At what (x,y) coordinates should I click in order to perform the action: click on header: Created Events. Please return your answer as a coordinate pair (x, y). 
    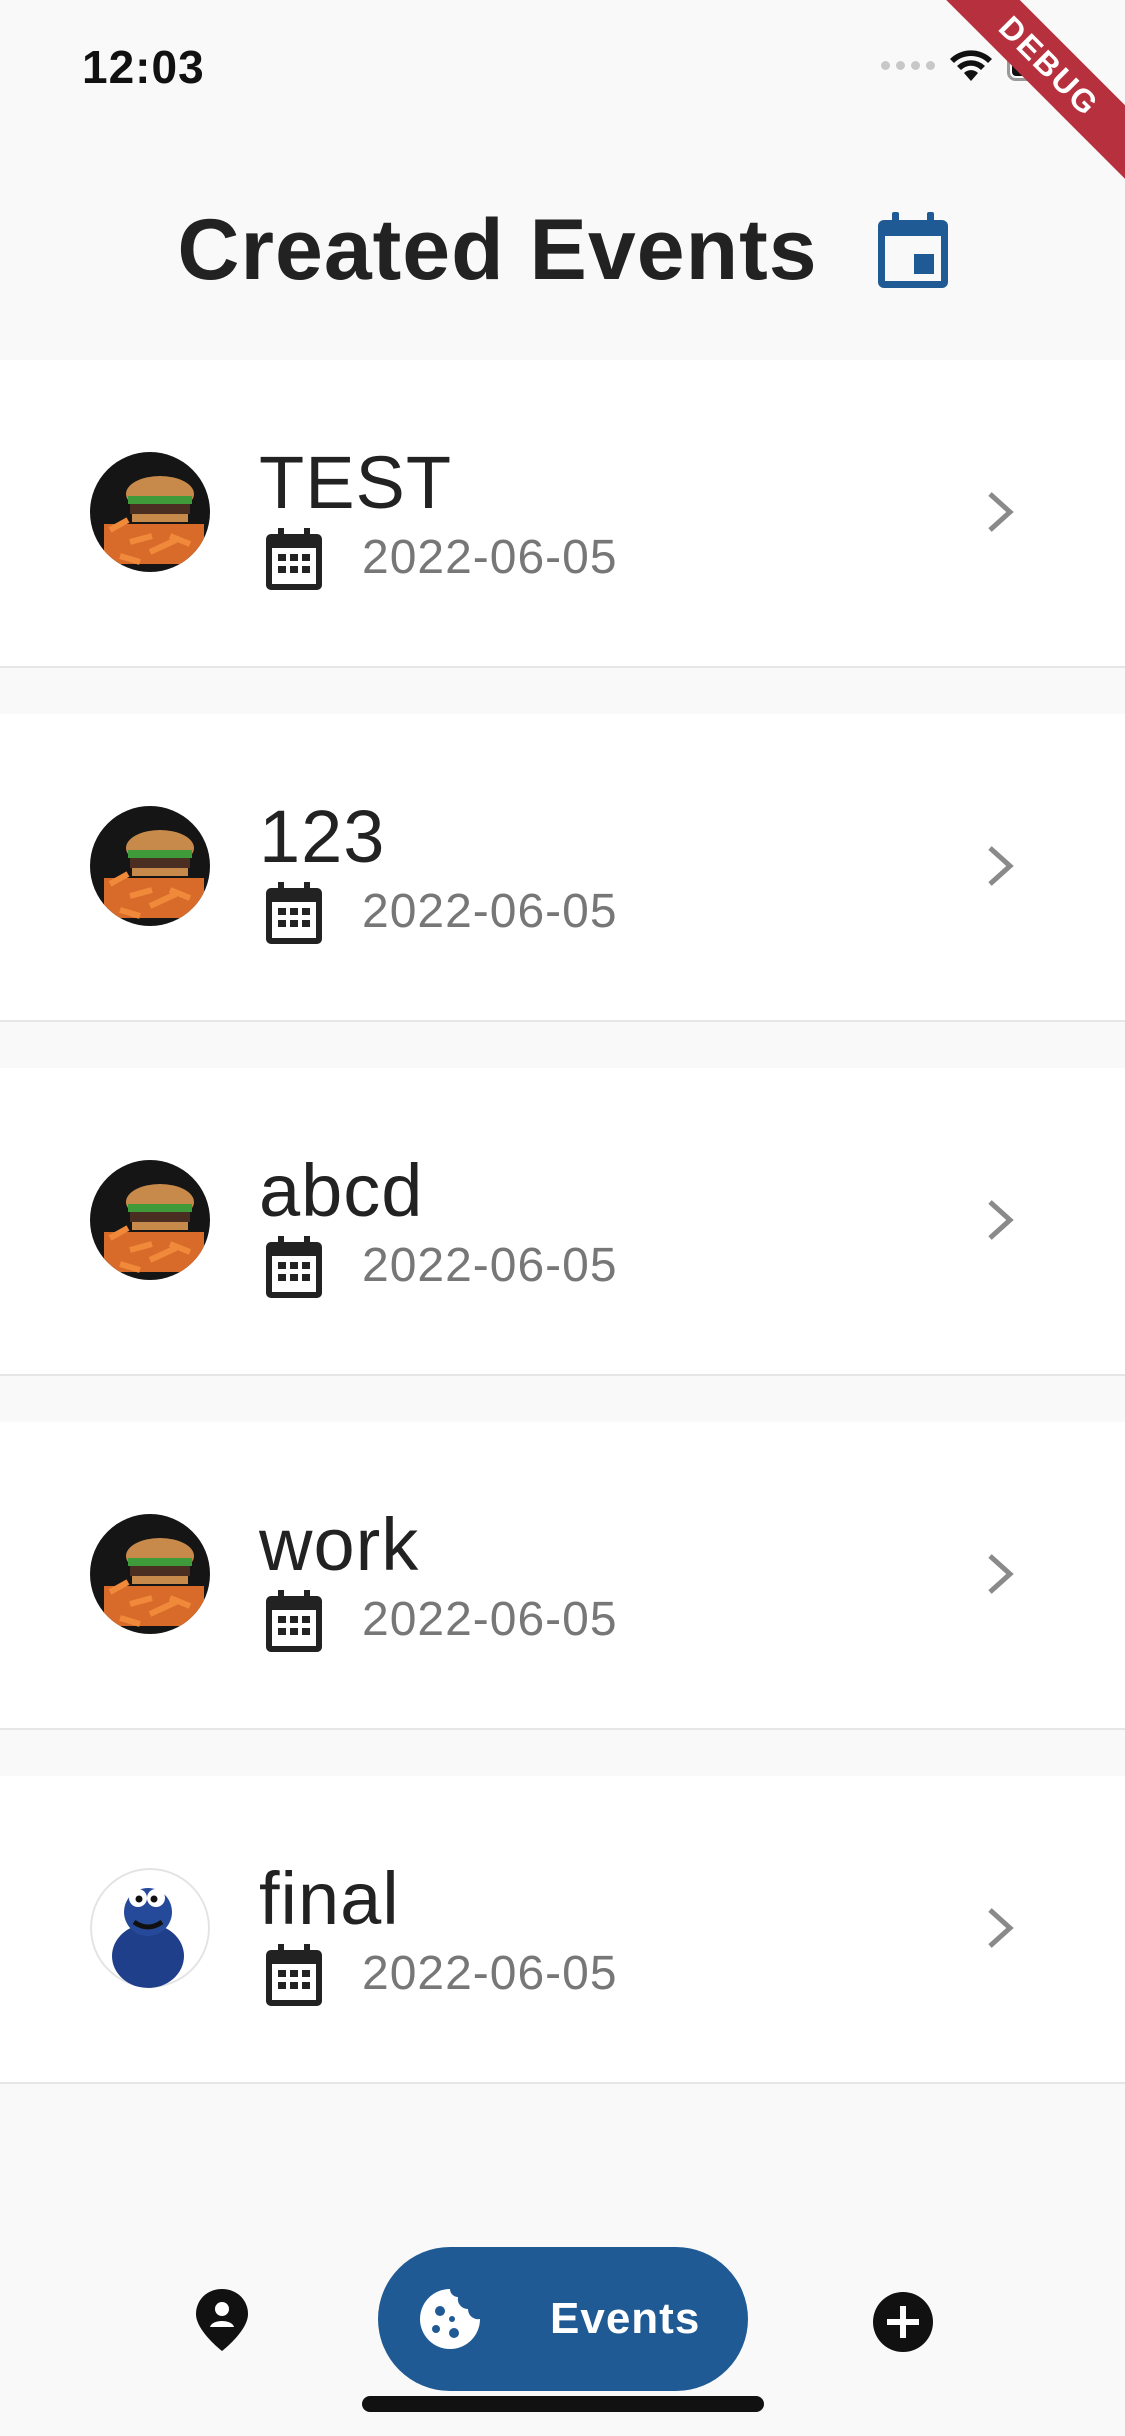
    Looking at the image, I should click on (562, 250).